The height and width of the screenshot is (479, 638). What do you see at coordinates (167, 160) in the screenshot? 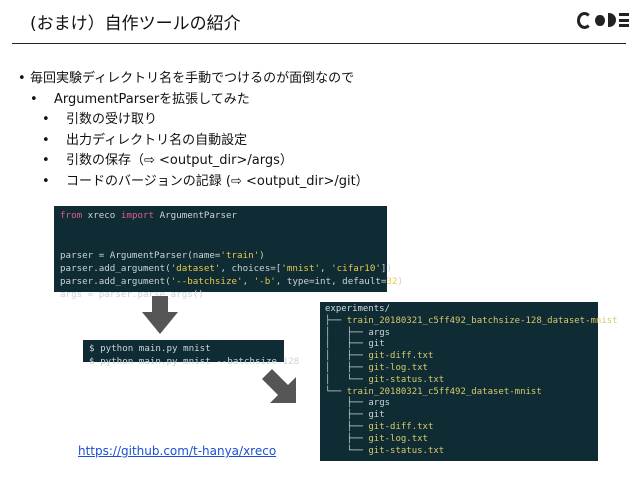
I see `bullet-item: • 引数の保存（⇨ <output_dir>/args）` at bounding box center [167, 160].